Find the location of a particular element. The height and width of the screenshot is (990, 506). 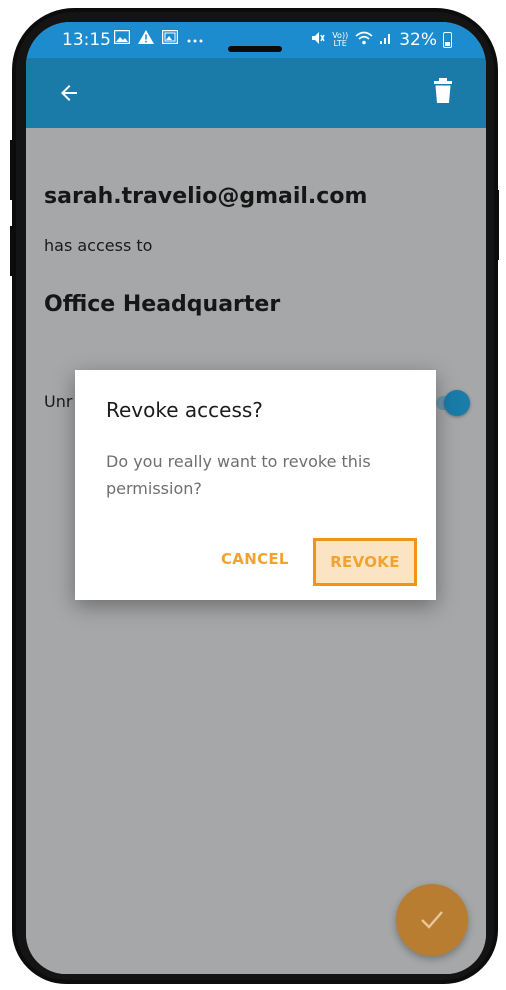

battery-icon is located at coordinates (447, 40).